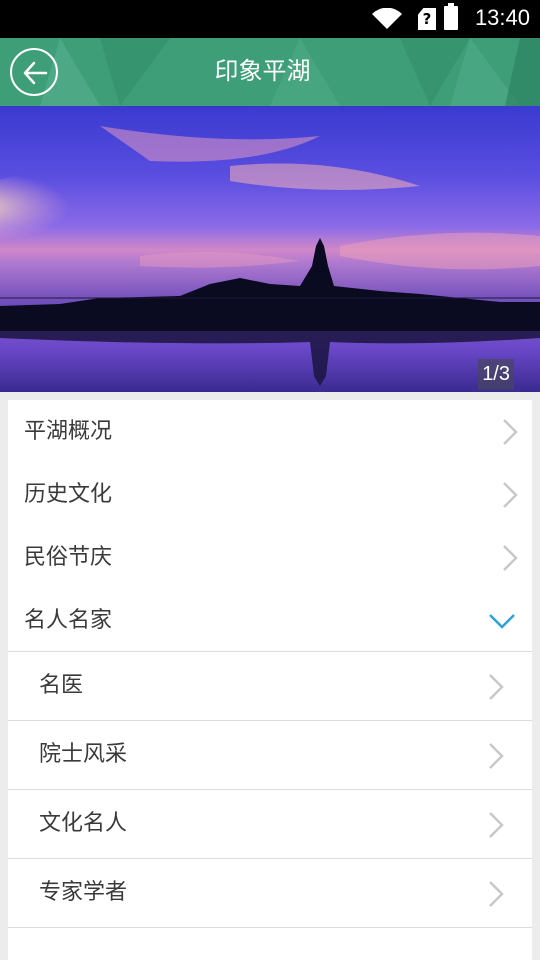  What do you see at coordinates (68, 557) in the screenshot?
I see `menu-item-label: 民俗节庆` at bounding box center [68, 557].